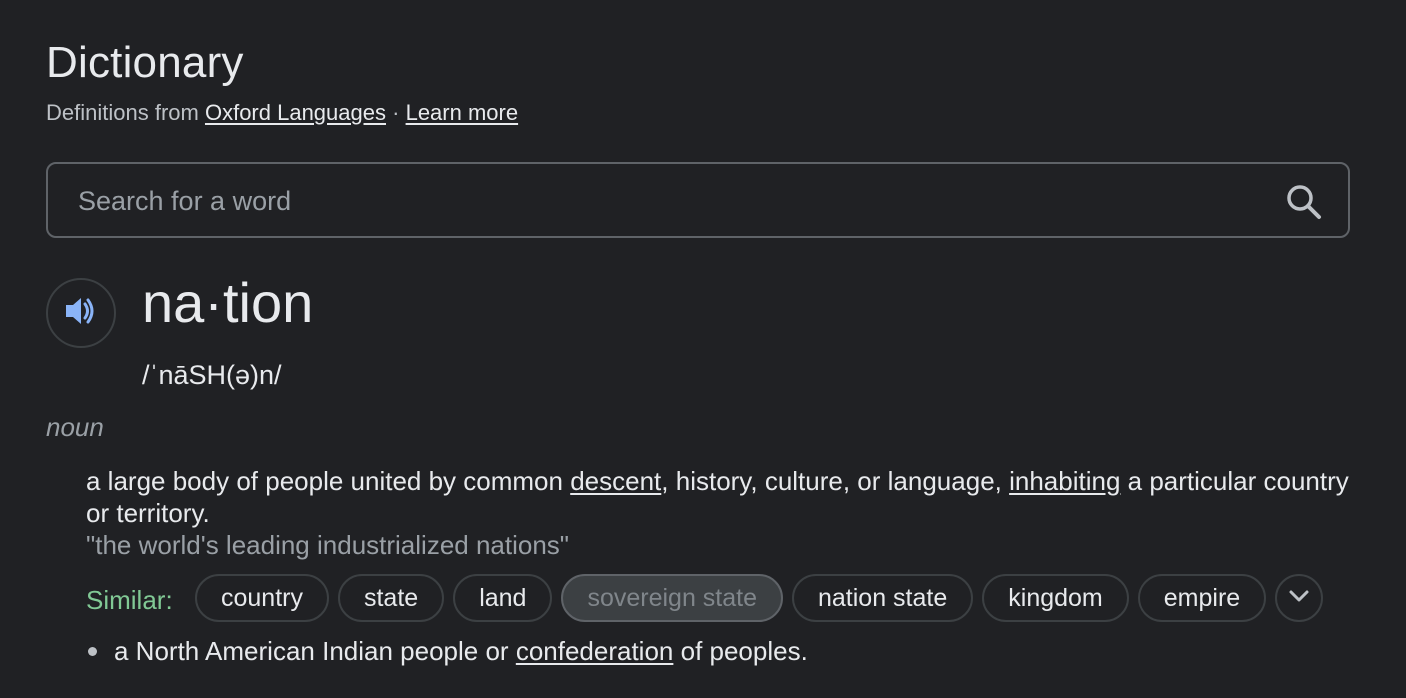 The height and width of the screenshot is (698, 1406). What do you see at coordinates (145, 62) in the screenshot?
I see `page-title: Dictionary` at bounding box center [145, 62].